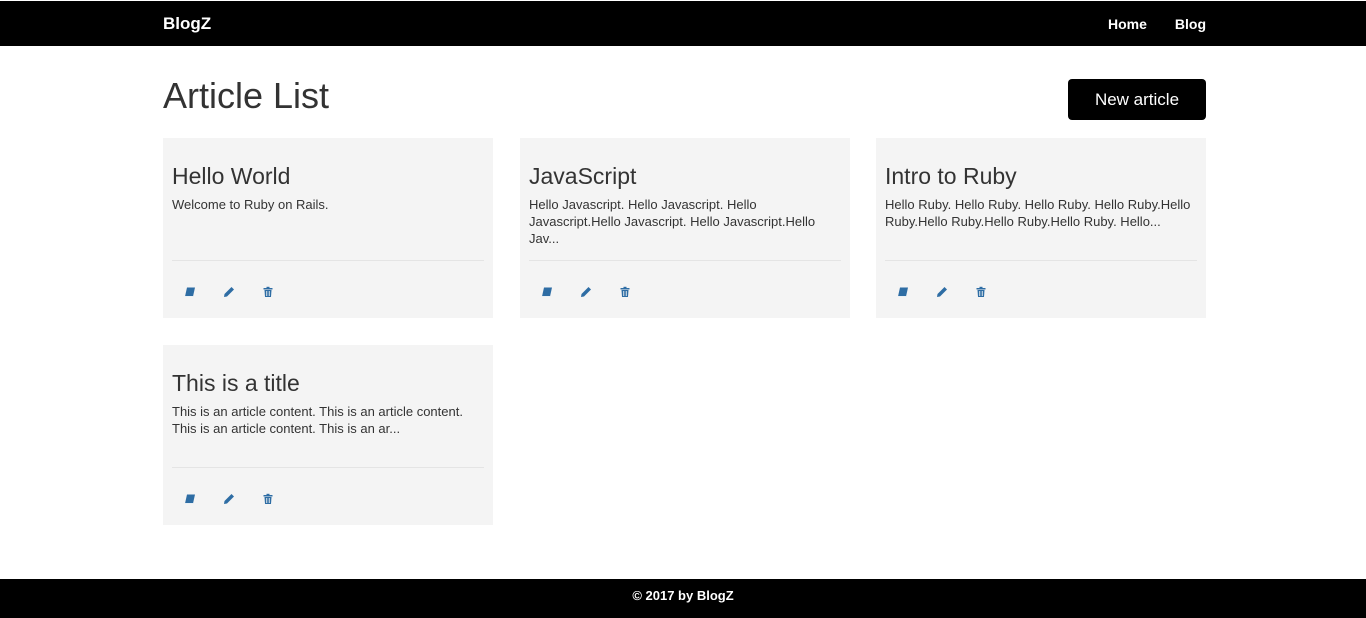 The height and width of the screenshot is (618, 1366). What do you see at coordinates (187, 24) in the screenshot?
I see `brand-link: BlogZ` at bounding box center [187, 24].